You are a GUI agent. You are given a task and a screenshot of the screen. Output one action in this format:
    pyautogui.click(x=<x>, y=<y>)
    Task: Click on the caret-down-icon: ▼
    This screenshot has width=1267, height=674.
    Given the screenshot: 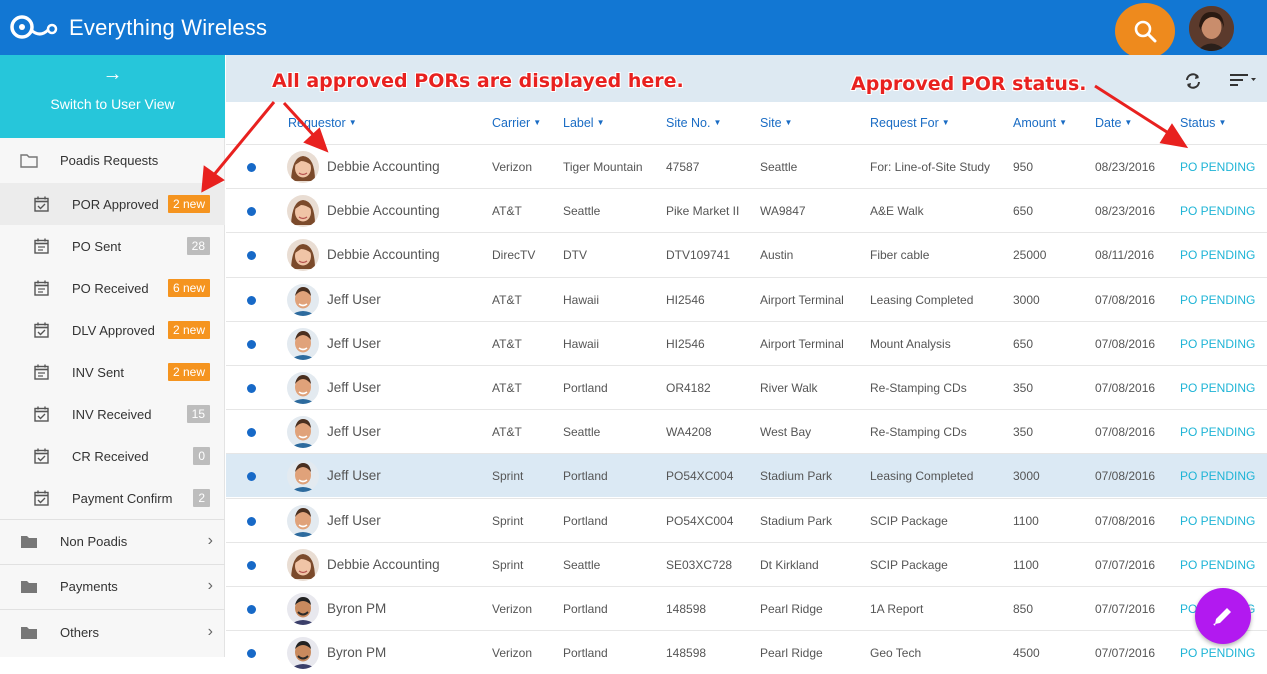 What is the action you would take?
    pyautogui.click(x=600, y=122)
    